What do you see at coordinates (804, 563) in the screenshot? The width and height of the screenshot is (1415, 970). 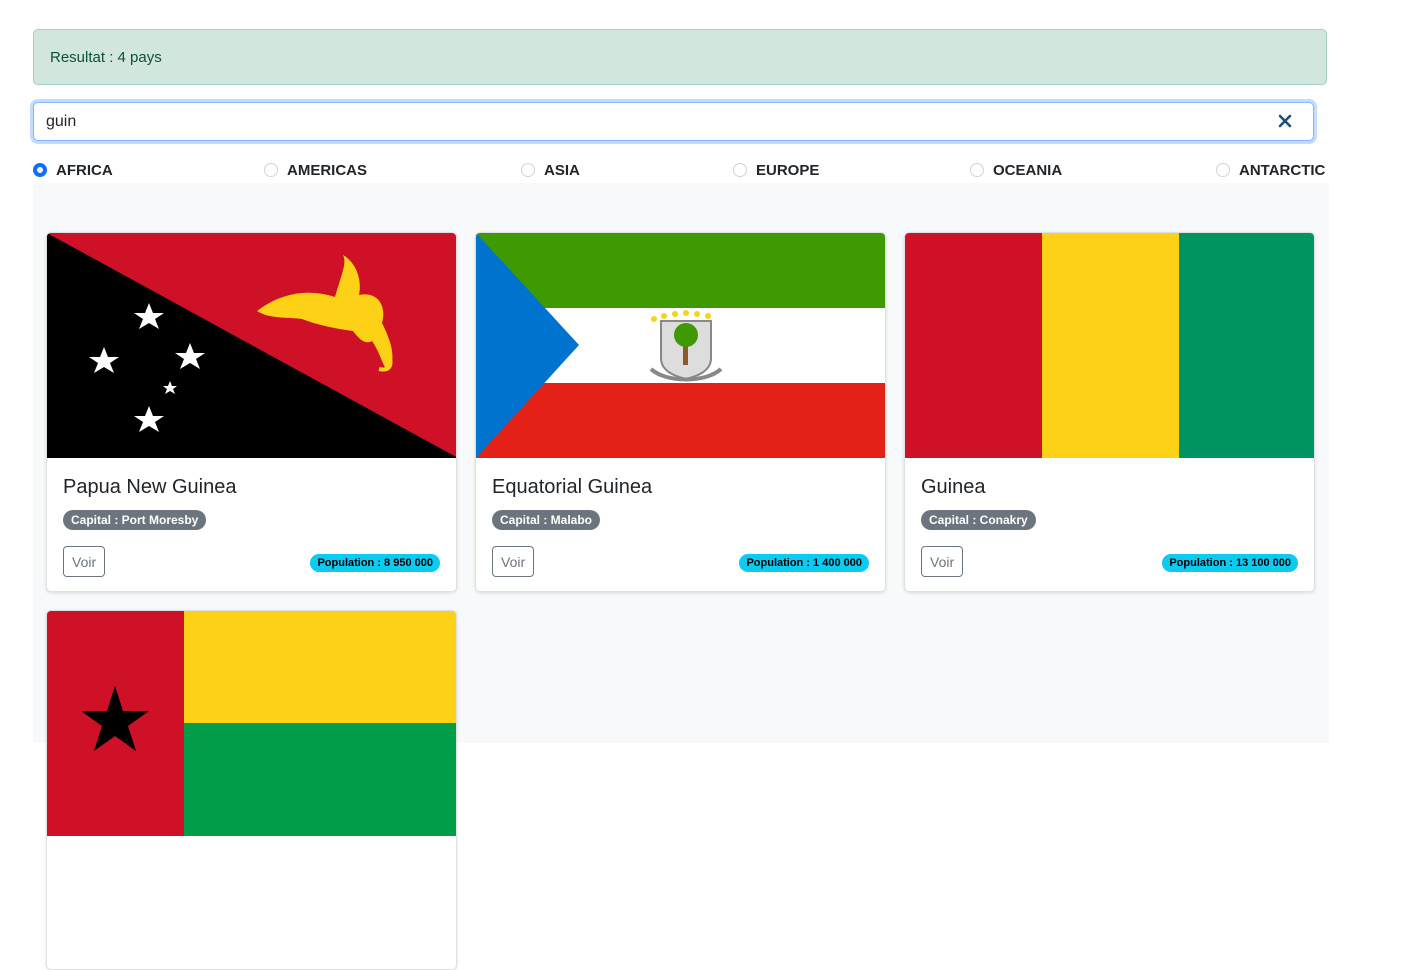 I see `population-badge: Population : 1 400 000` at bounding box center [804, 563].